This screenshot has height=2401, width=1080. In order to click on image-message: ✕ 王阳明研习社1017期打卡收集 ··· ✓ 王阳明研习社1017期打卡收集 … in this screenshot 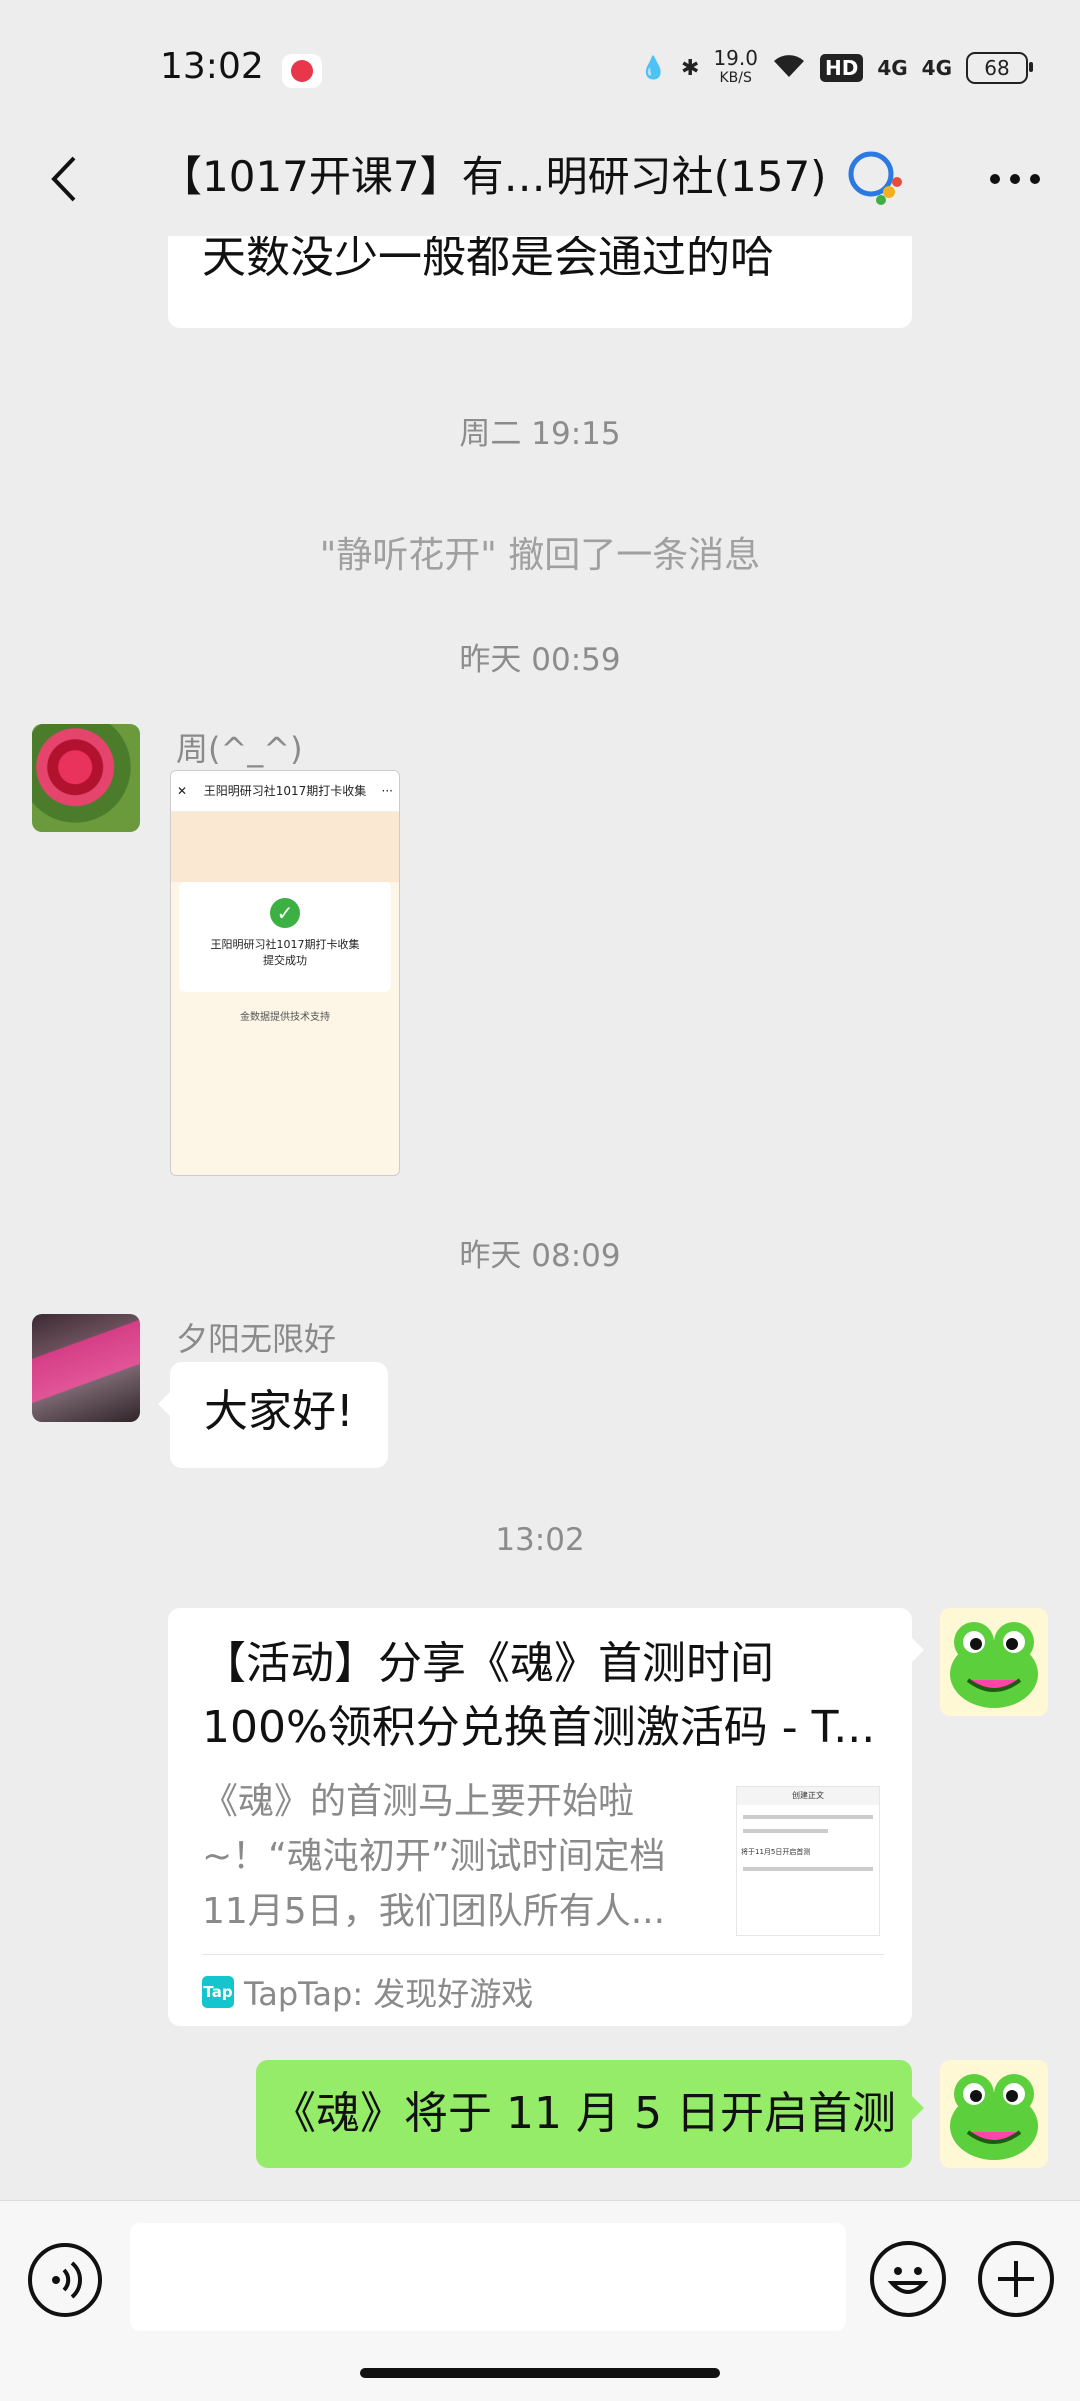, I will do `click(285, 973)`.